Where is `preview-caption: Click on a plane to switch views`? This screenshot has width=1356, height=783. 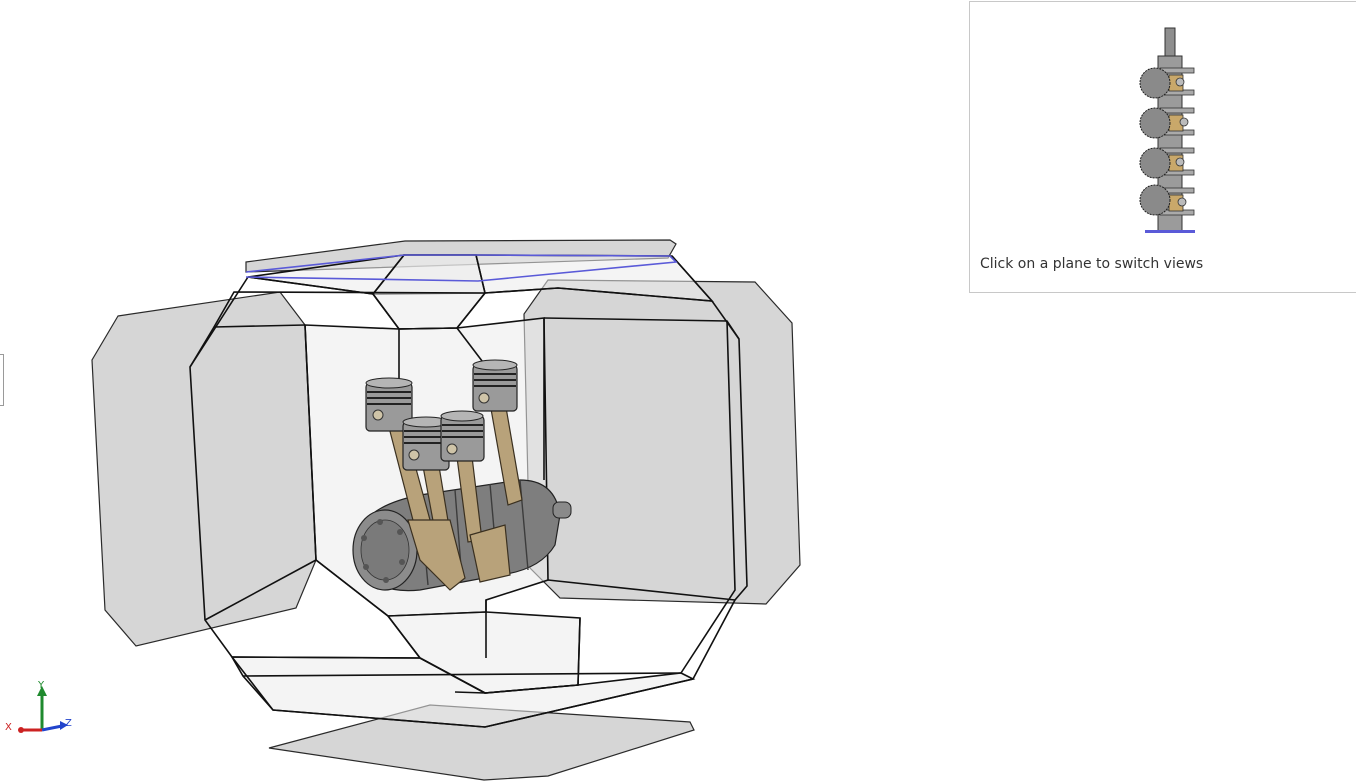 preview-caption: Click on a plane to switch views is located at coordinates (1092, 264).